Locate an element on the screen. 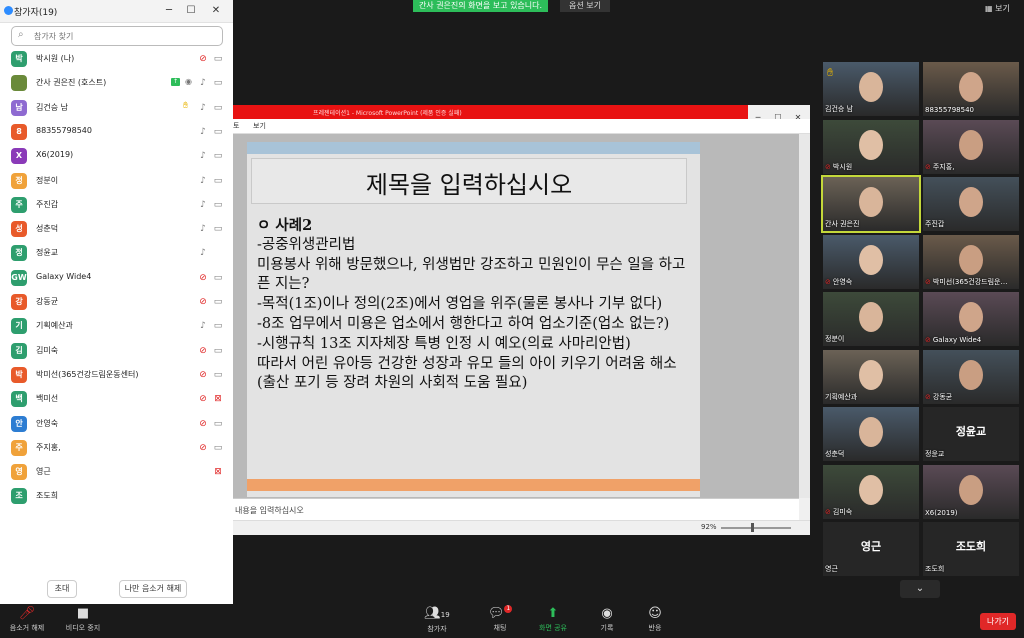 The height and width of the screenshot is (638, 1024). tile-name-label: 정분이 is located at coordinates (834, 339).